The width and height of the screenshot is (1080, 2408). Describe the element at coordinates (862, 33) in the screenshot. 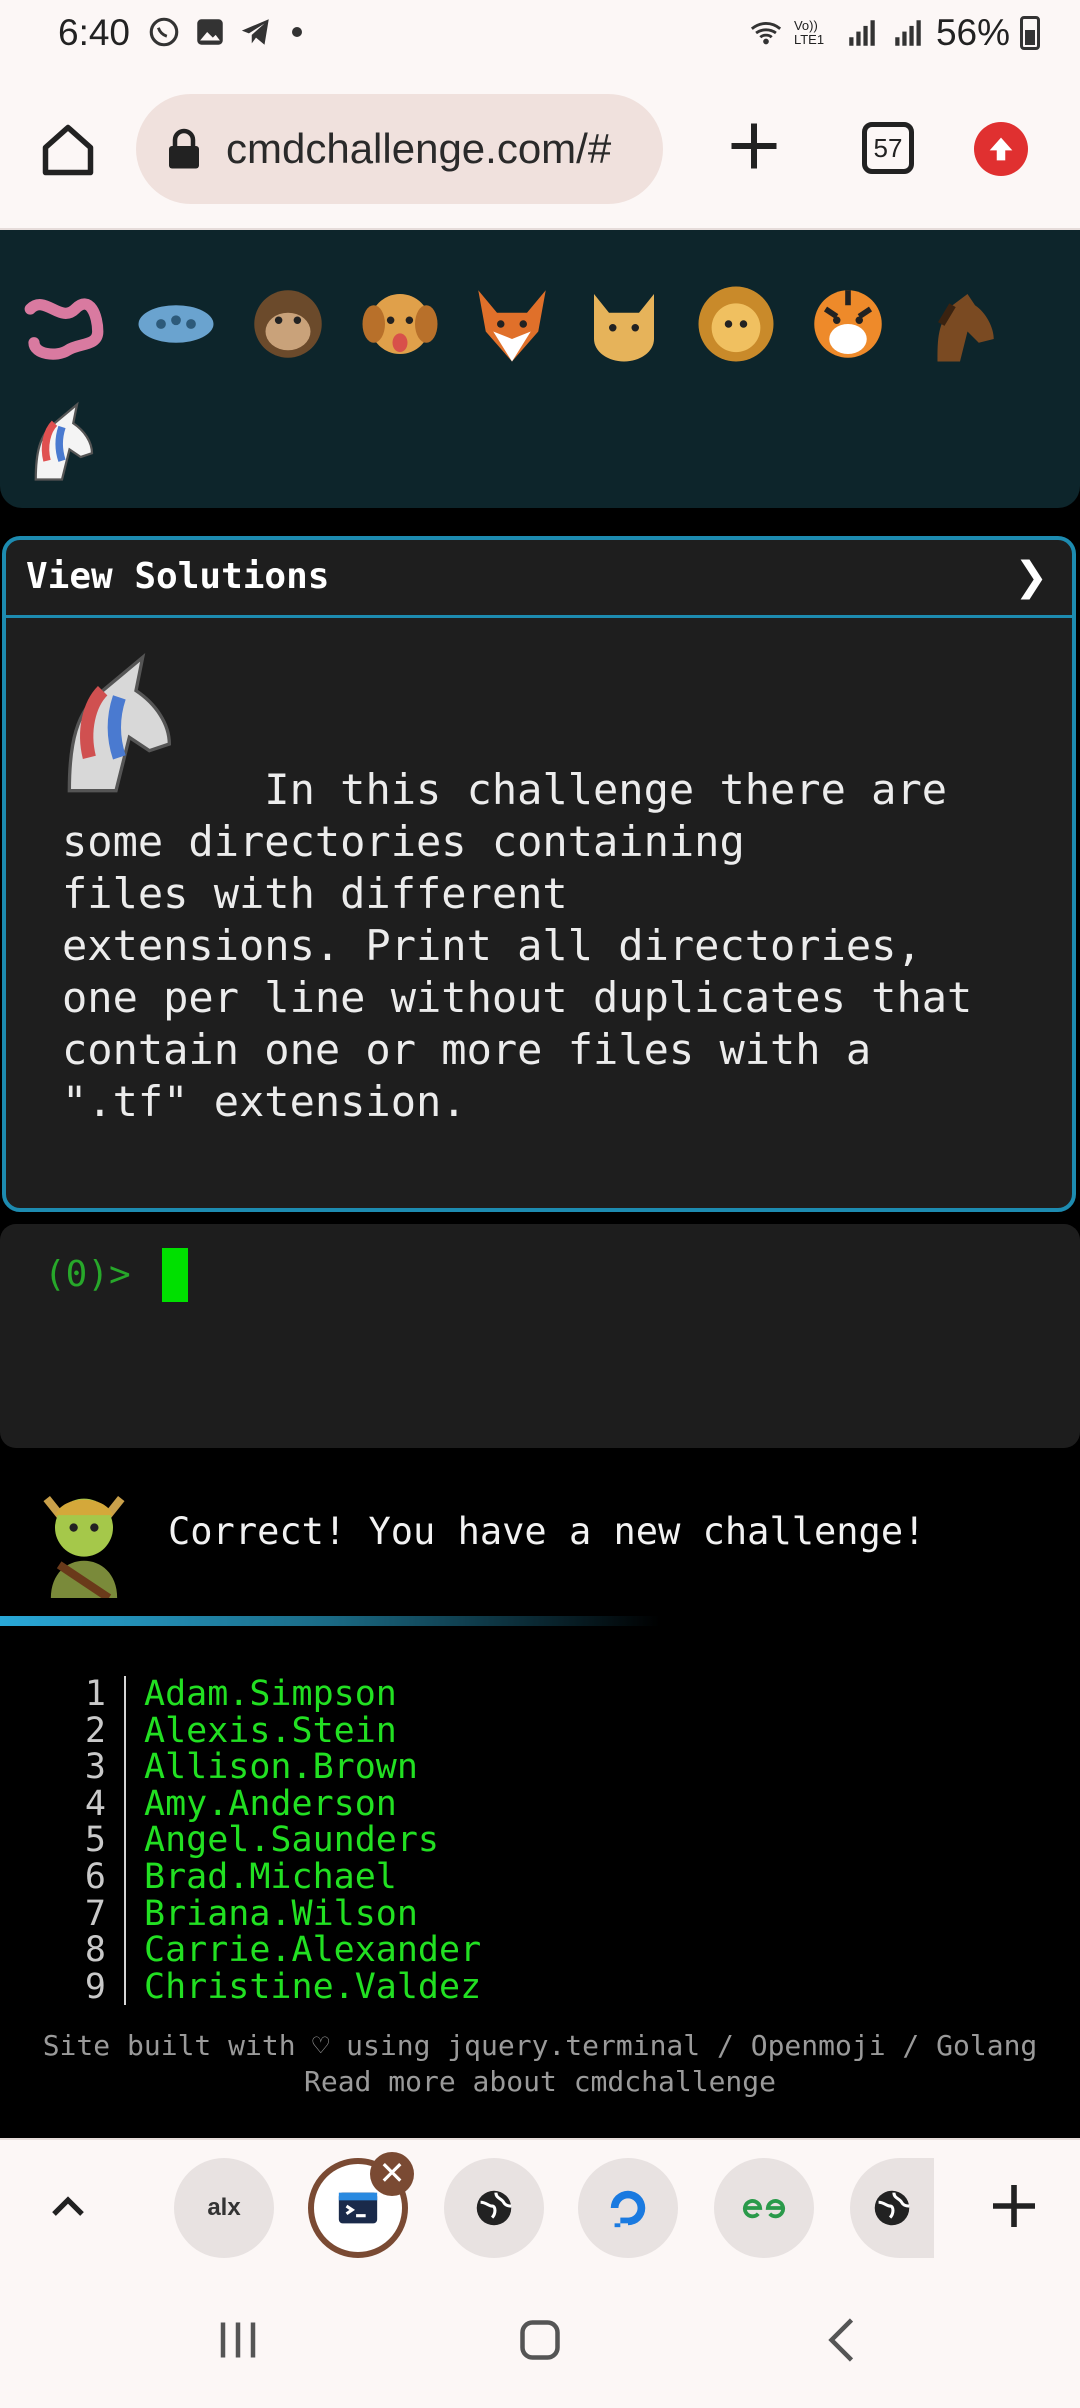

I see `signal-1-icon` at that location.